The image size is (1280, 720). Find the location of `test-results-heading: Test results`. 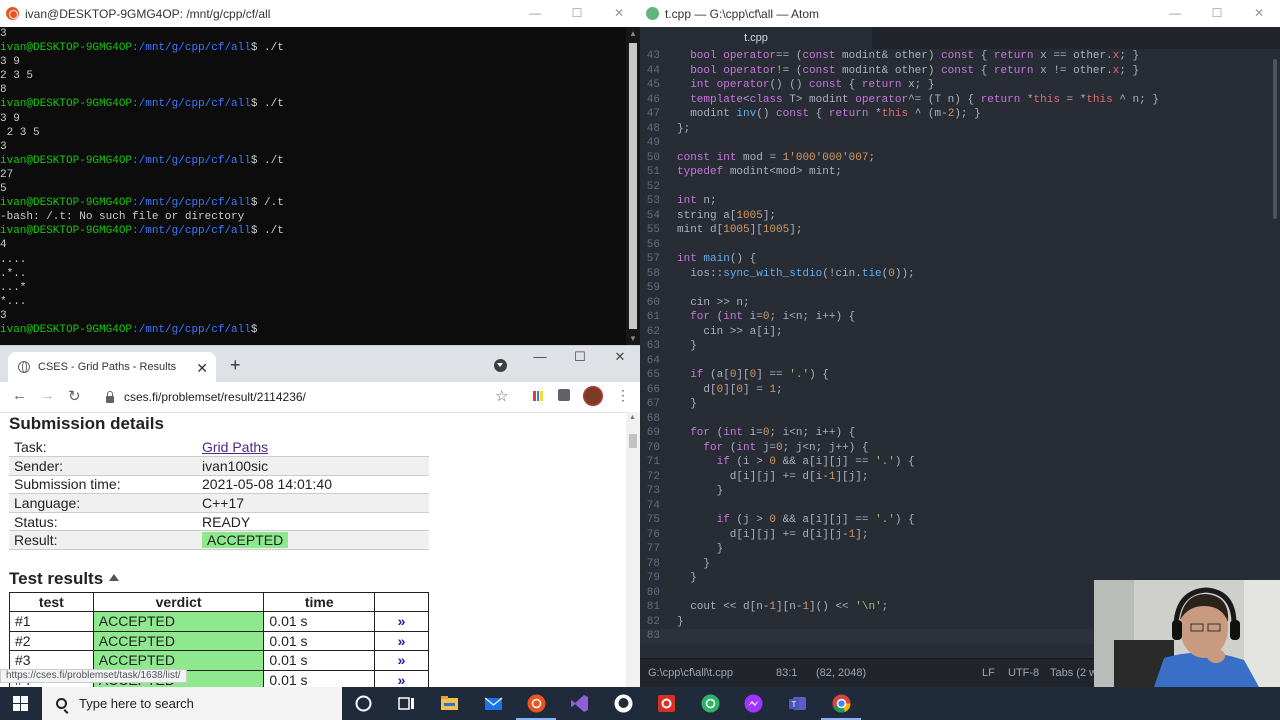

test-results-heading: Test results is located at coordinates (64, 579).